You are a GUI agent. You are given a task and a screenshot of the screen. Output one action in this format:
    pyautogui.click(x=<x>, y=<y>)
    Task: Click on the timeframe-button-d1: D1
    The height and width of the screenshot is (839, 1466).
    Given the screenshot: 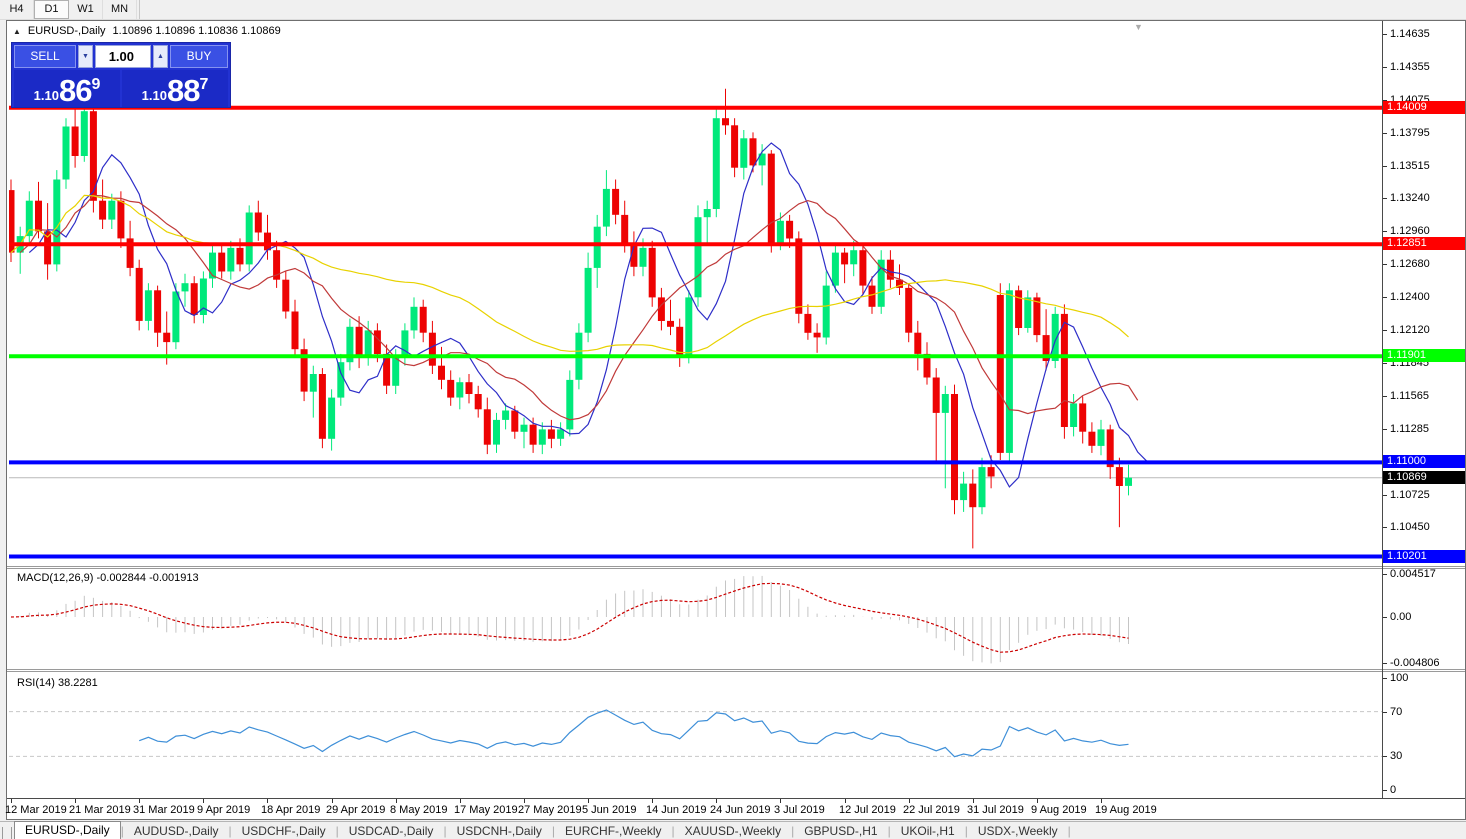 What is the action you would take?
    pyautogui.click(x=51, y=9)
    